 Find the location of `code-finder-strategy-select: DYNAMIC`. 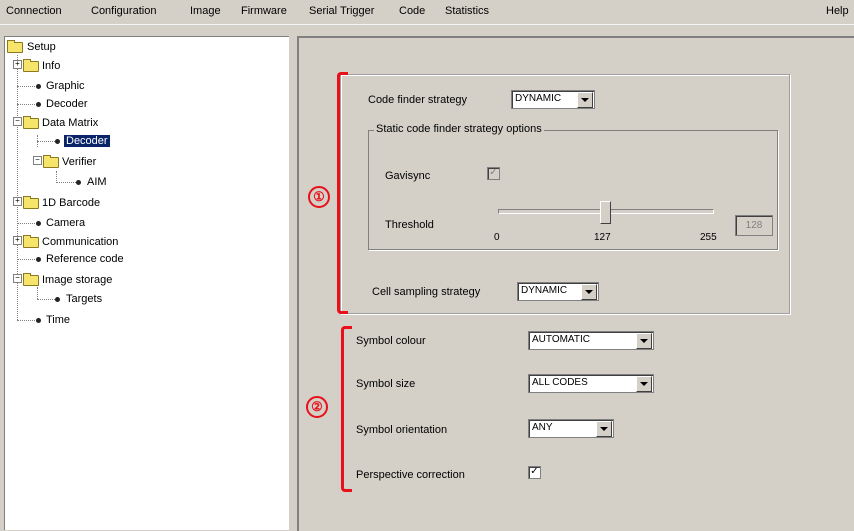

code-finder-strategy-select: DYNAMIC is located at coordinates (553, 99).